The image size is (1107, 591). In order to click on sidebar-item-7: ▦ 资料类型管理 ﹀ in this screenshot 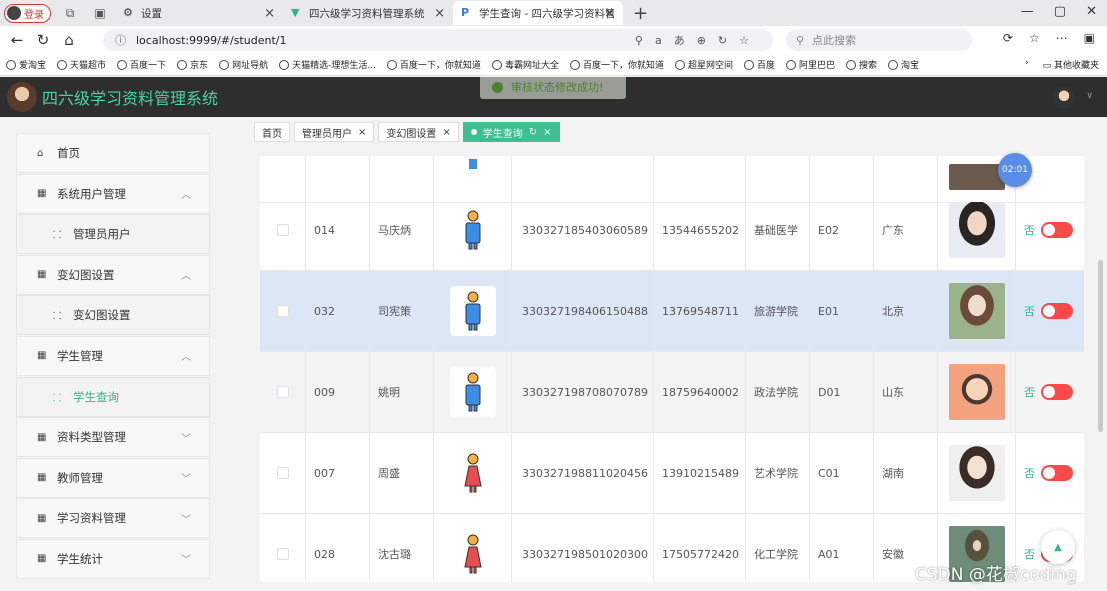, I will do `click(113, 437)`.